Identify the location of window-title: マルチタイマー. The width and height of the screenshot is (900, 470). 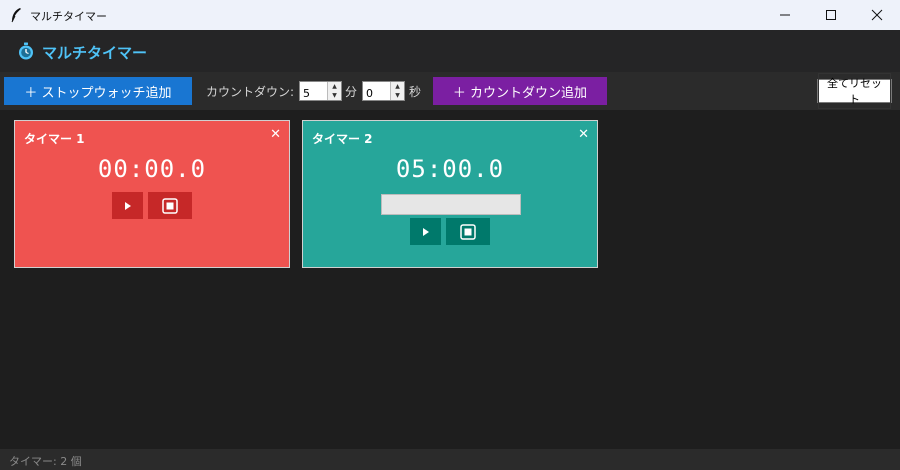
(68, 16).